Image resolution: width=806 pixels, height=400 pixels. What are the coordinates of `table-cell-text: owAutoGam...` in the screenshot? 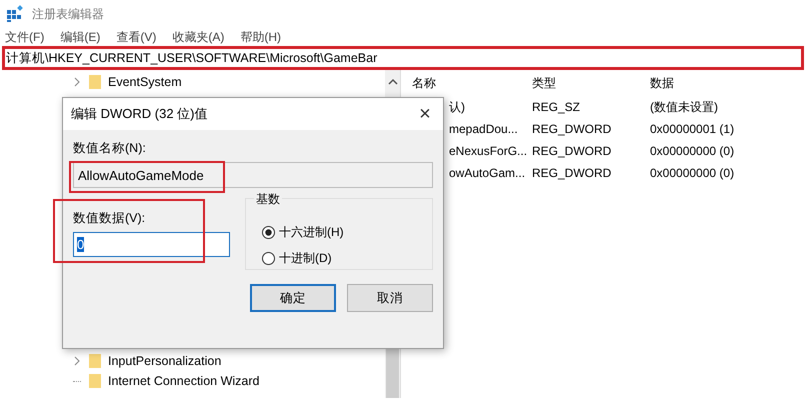 It's located at (487, 173).